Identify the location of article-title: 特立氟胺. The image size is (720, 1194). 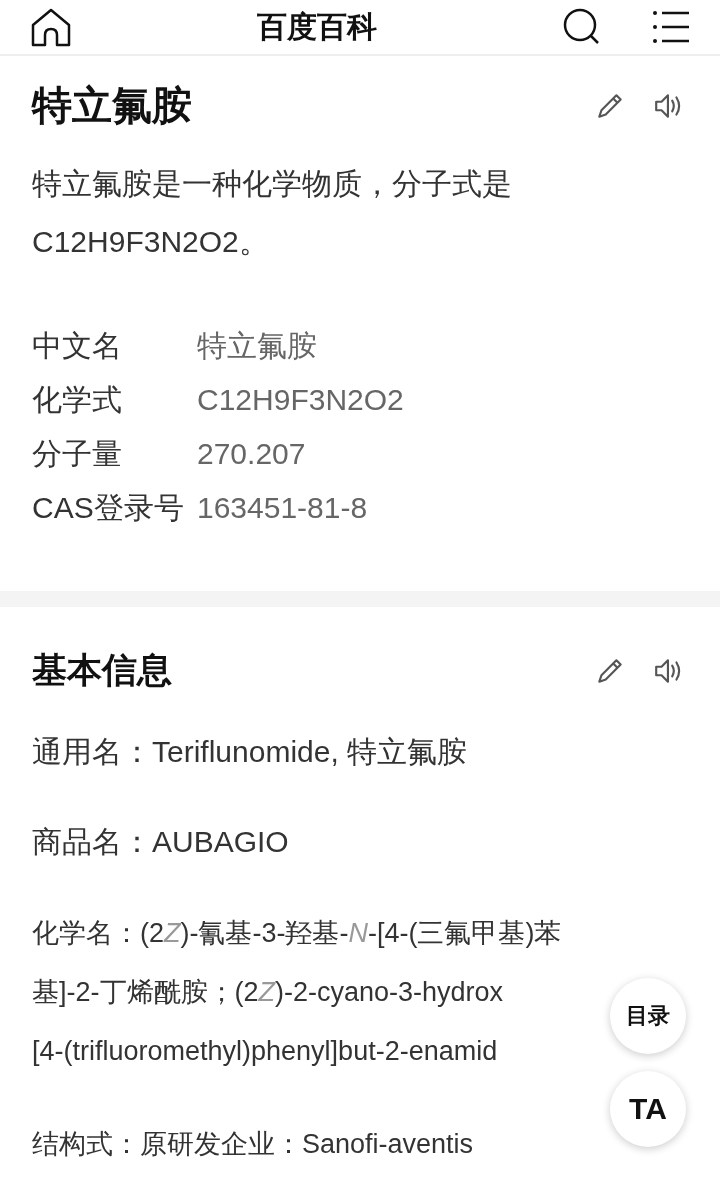
(112, 105).